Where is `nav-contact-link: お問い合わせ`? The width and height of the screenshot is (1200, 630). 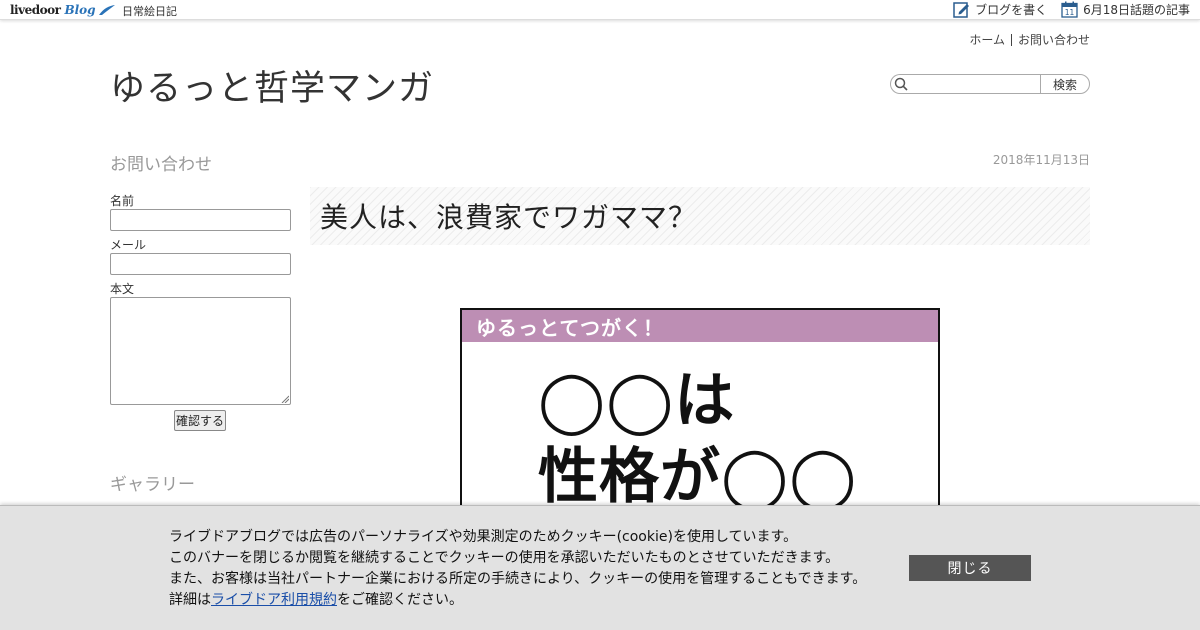 nav-contact-link: お問い合わせ is located at coordinates (1054, 39).